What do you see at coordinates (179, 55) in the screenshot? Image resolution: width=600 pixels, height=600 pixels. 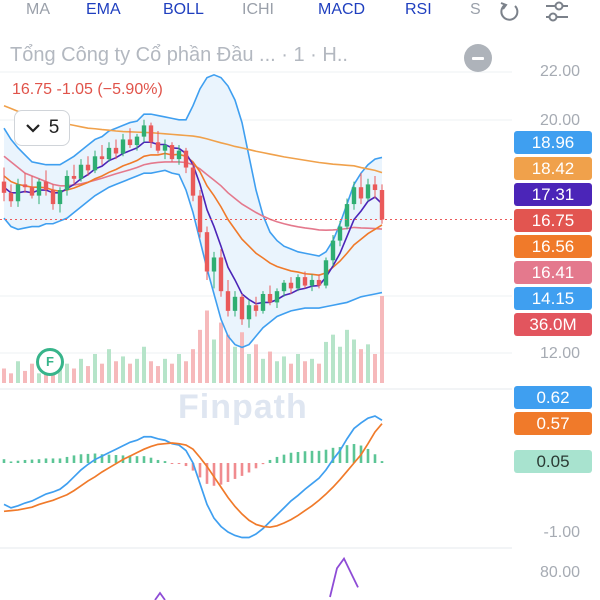 I see `stock-title: Tổng Công ty Cổ phần Đầu ... · 1 · H..` at bounding box center [179, 55].